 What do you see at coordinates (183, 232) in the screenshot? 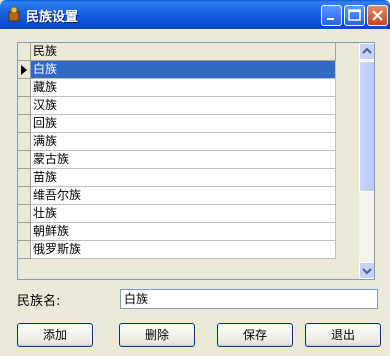
I see `table-cell: 朝鲜族` at bounding box center [183, 232].